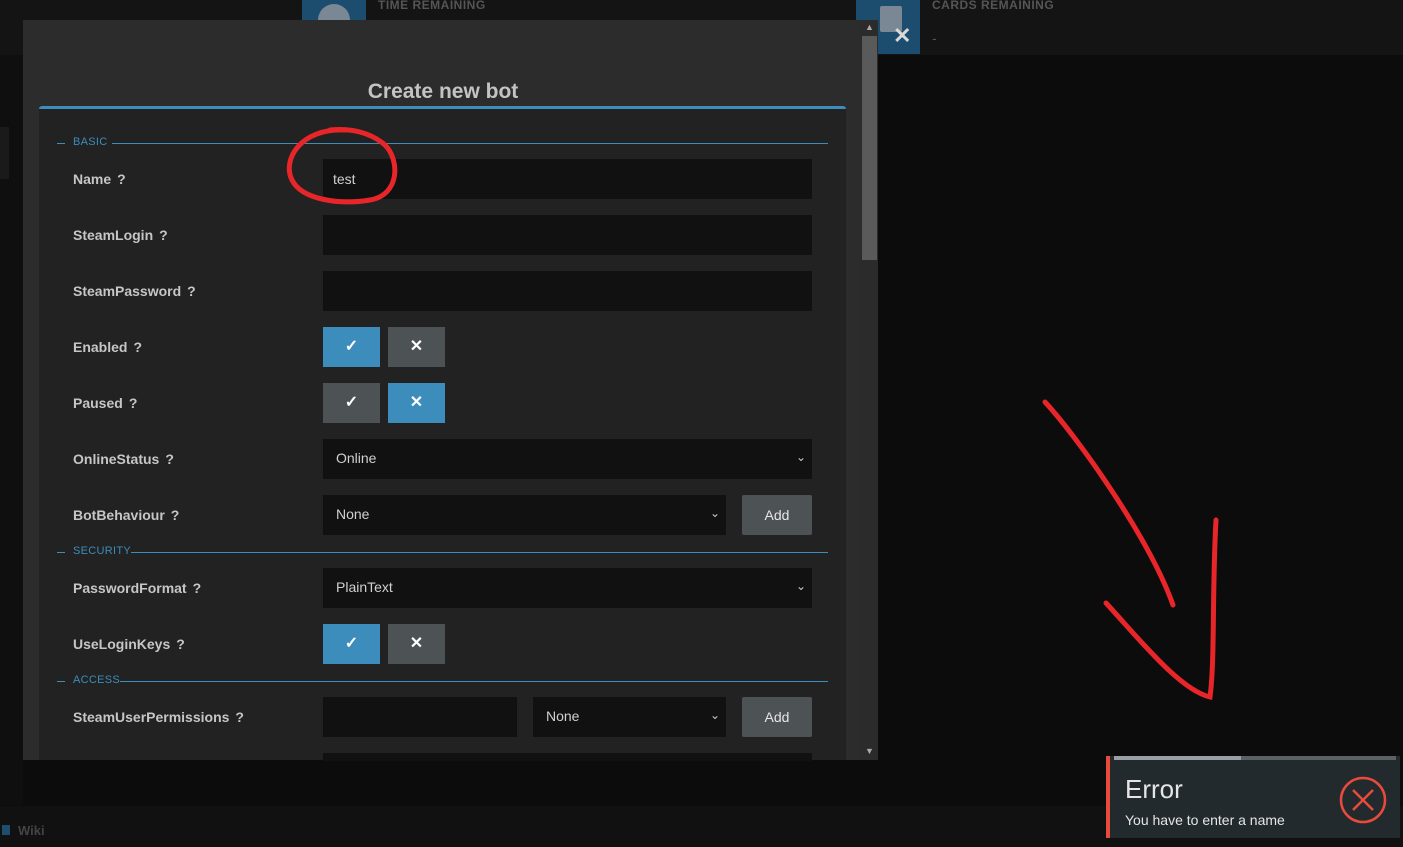  What do you see at coordinates (443, 91) in the screenshot?
I see `modal-title: Create new bot` at bounding box center [443, 91].